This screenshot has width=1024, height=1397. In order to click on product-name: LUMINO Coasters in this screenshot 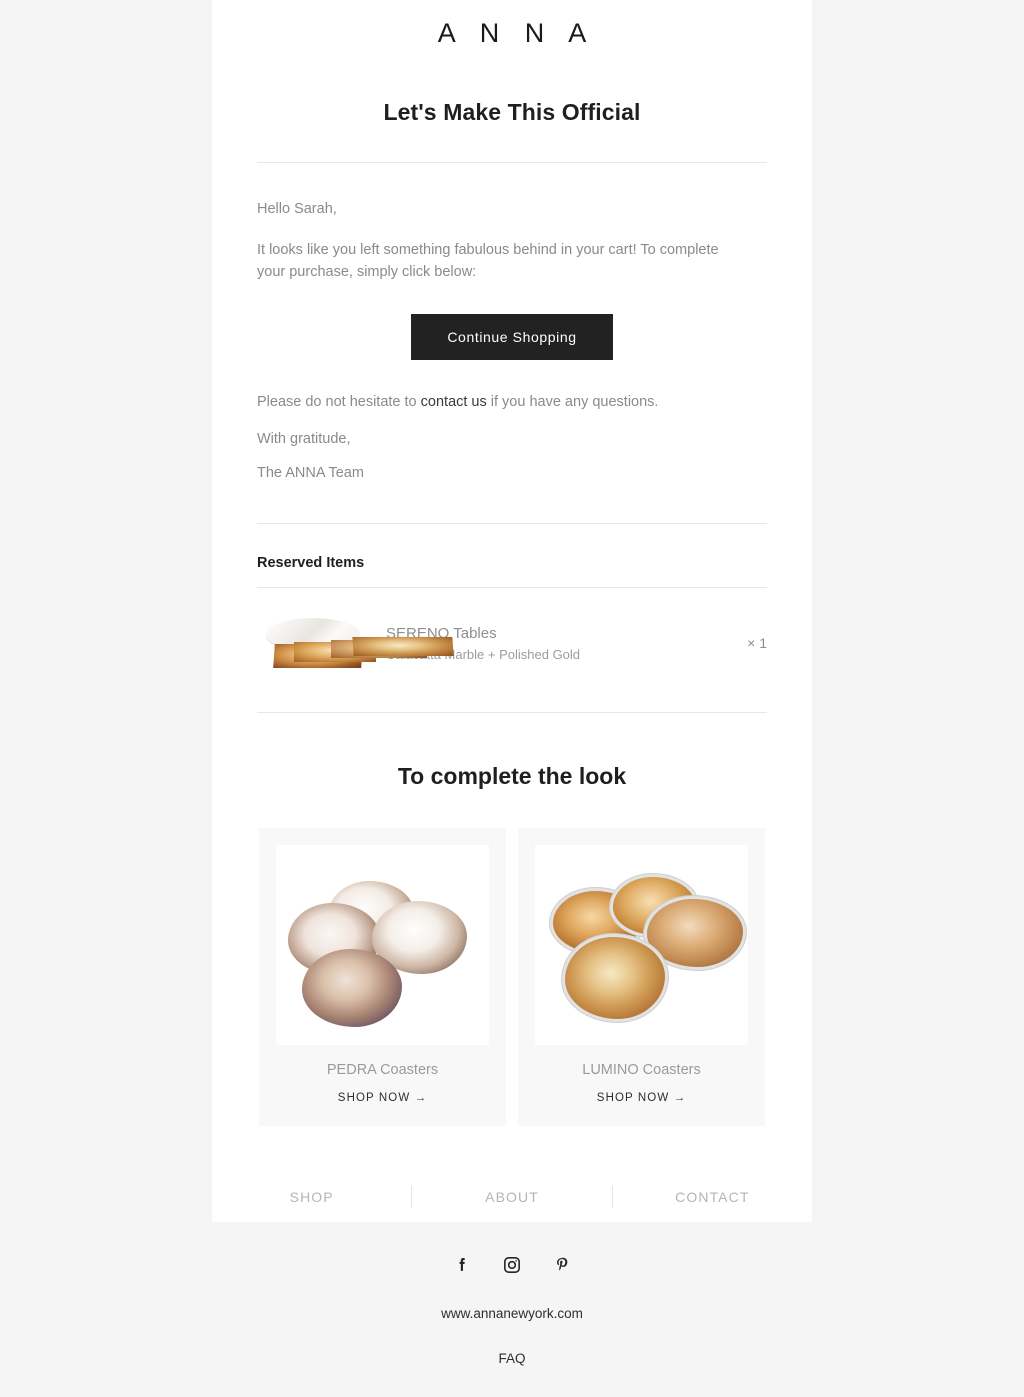, I will do `click(641, 1070)`.